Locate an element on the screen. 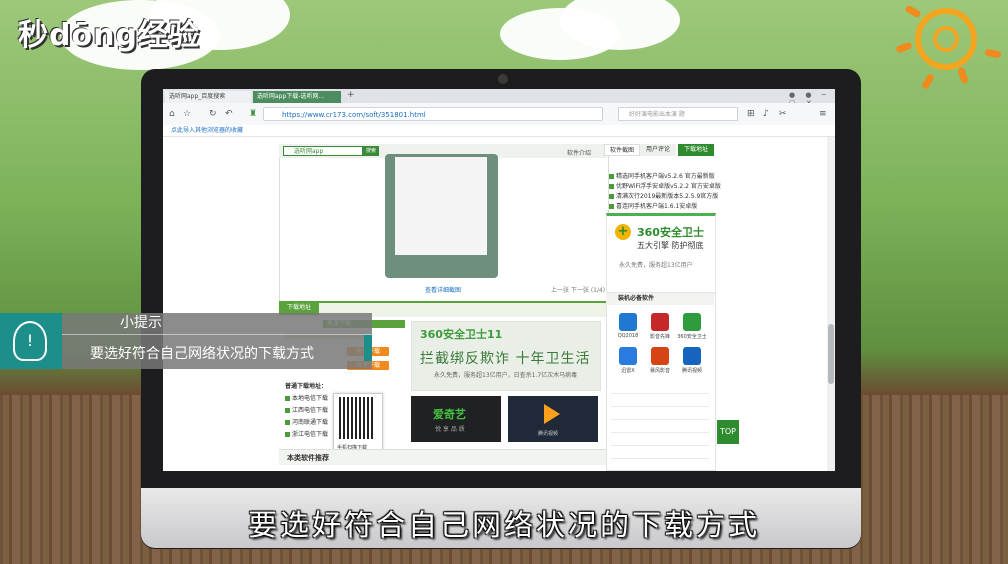  ad-iqiyi: 爱奇艺 悦 享 品 质 is located at coordinates (456, 419).